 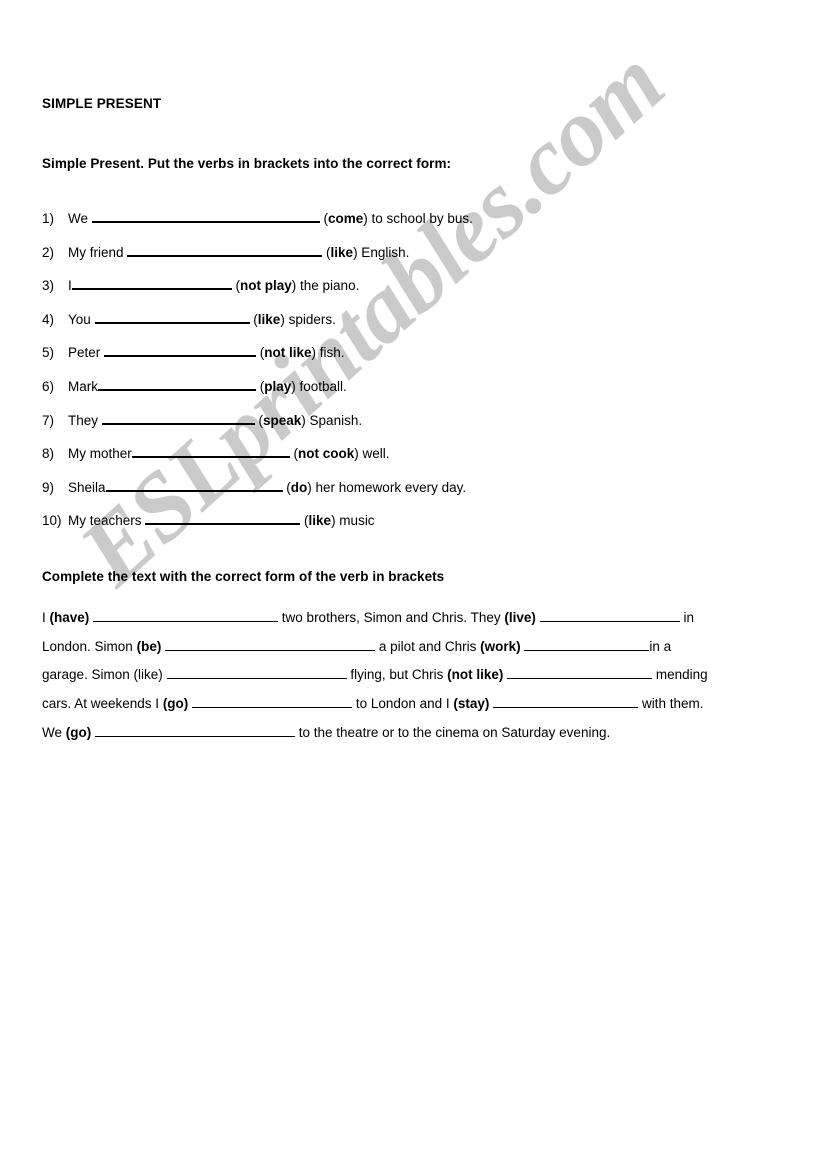 What do you see at coordinates (98, 252) in the screenshot?
I see `exercise-subject-text: My friend` at bounding box center [98, 252].